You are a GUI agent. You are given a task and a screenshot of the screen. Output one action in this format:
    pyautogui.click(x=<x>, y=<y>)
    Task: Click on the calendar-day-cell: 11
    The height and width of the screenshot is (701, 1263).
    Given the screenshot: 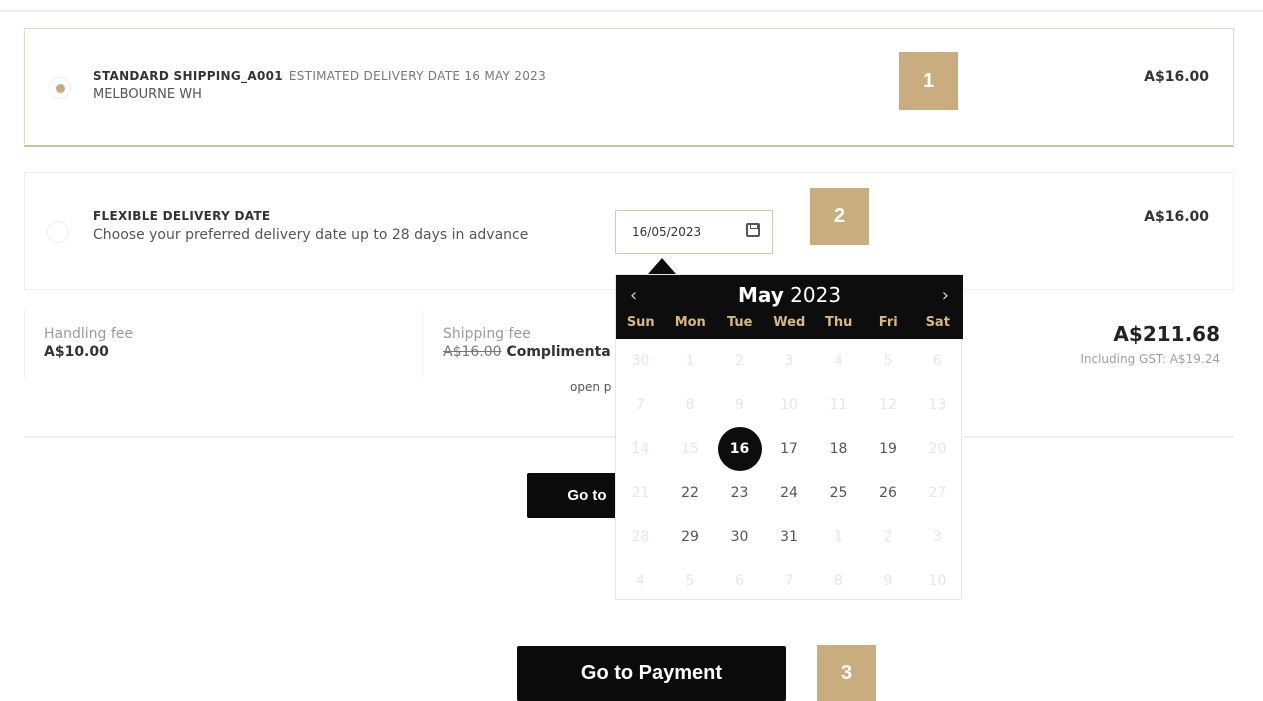 What is the action you would take?
    pyautogui.click(x=838, y=405)
    